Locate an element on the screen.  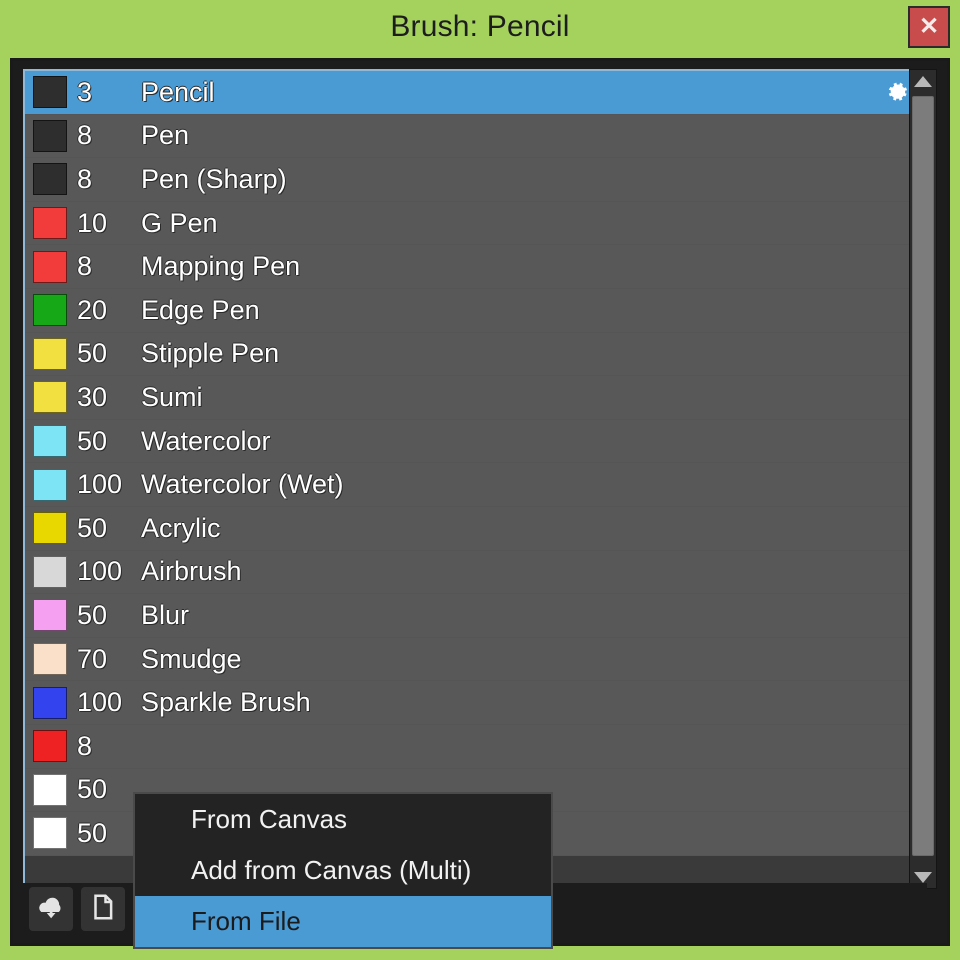
brush-name-label: Mapping Pen is located at coordinates (221, 266).